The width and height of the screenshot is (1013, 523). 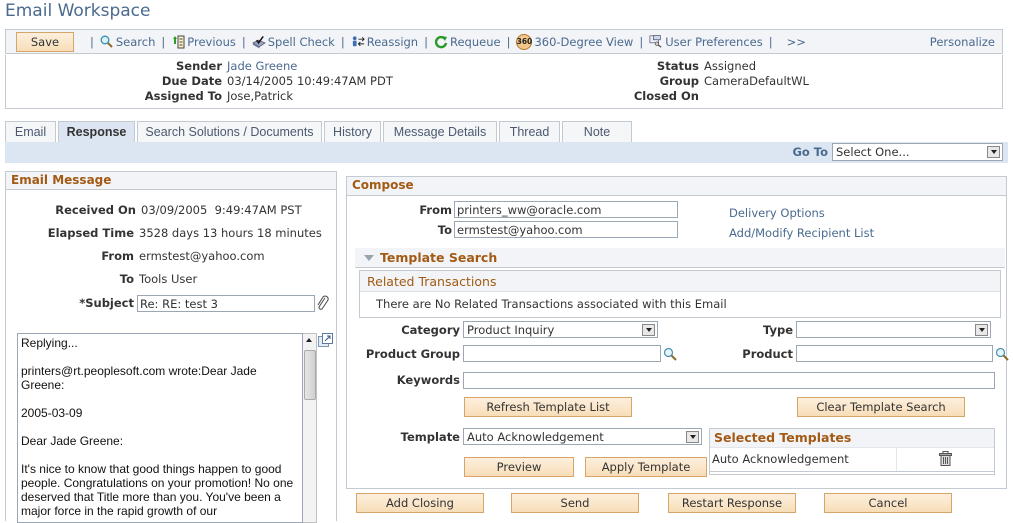 What do you see at coordinates (777, 330) in the screenshot?
I see `type-label: Type` at bounding box center [777, 330].